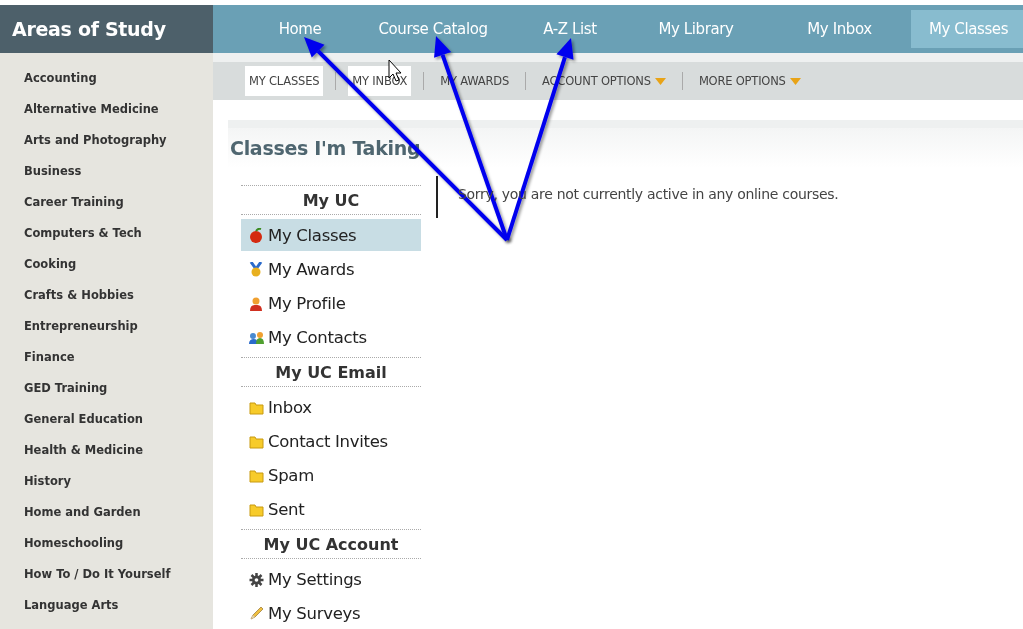 The height and width of the screenshot is (629, 1023). I want to click on menu-link: Spam, so click(331, 475).